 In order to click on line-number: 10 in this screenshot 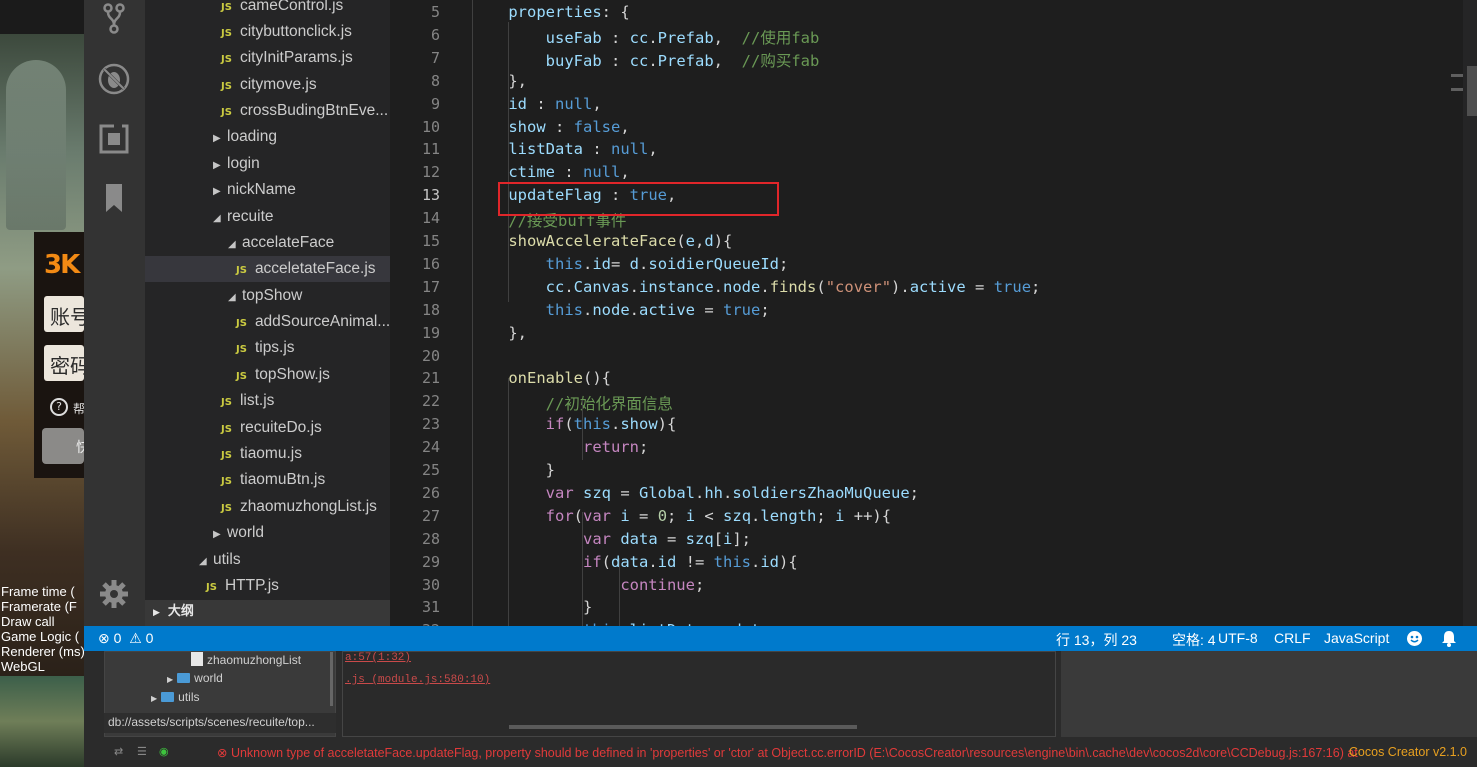, I will do `click(430, 126)`.